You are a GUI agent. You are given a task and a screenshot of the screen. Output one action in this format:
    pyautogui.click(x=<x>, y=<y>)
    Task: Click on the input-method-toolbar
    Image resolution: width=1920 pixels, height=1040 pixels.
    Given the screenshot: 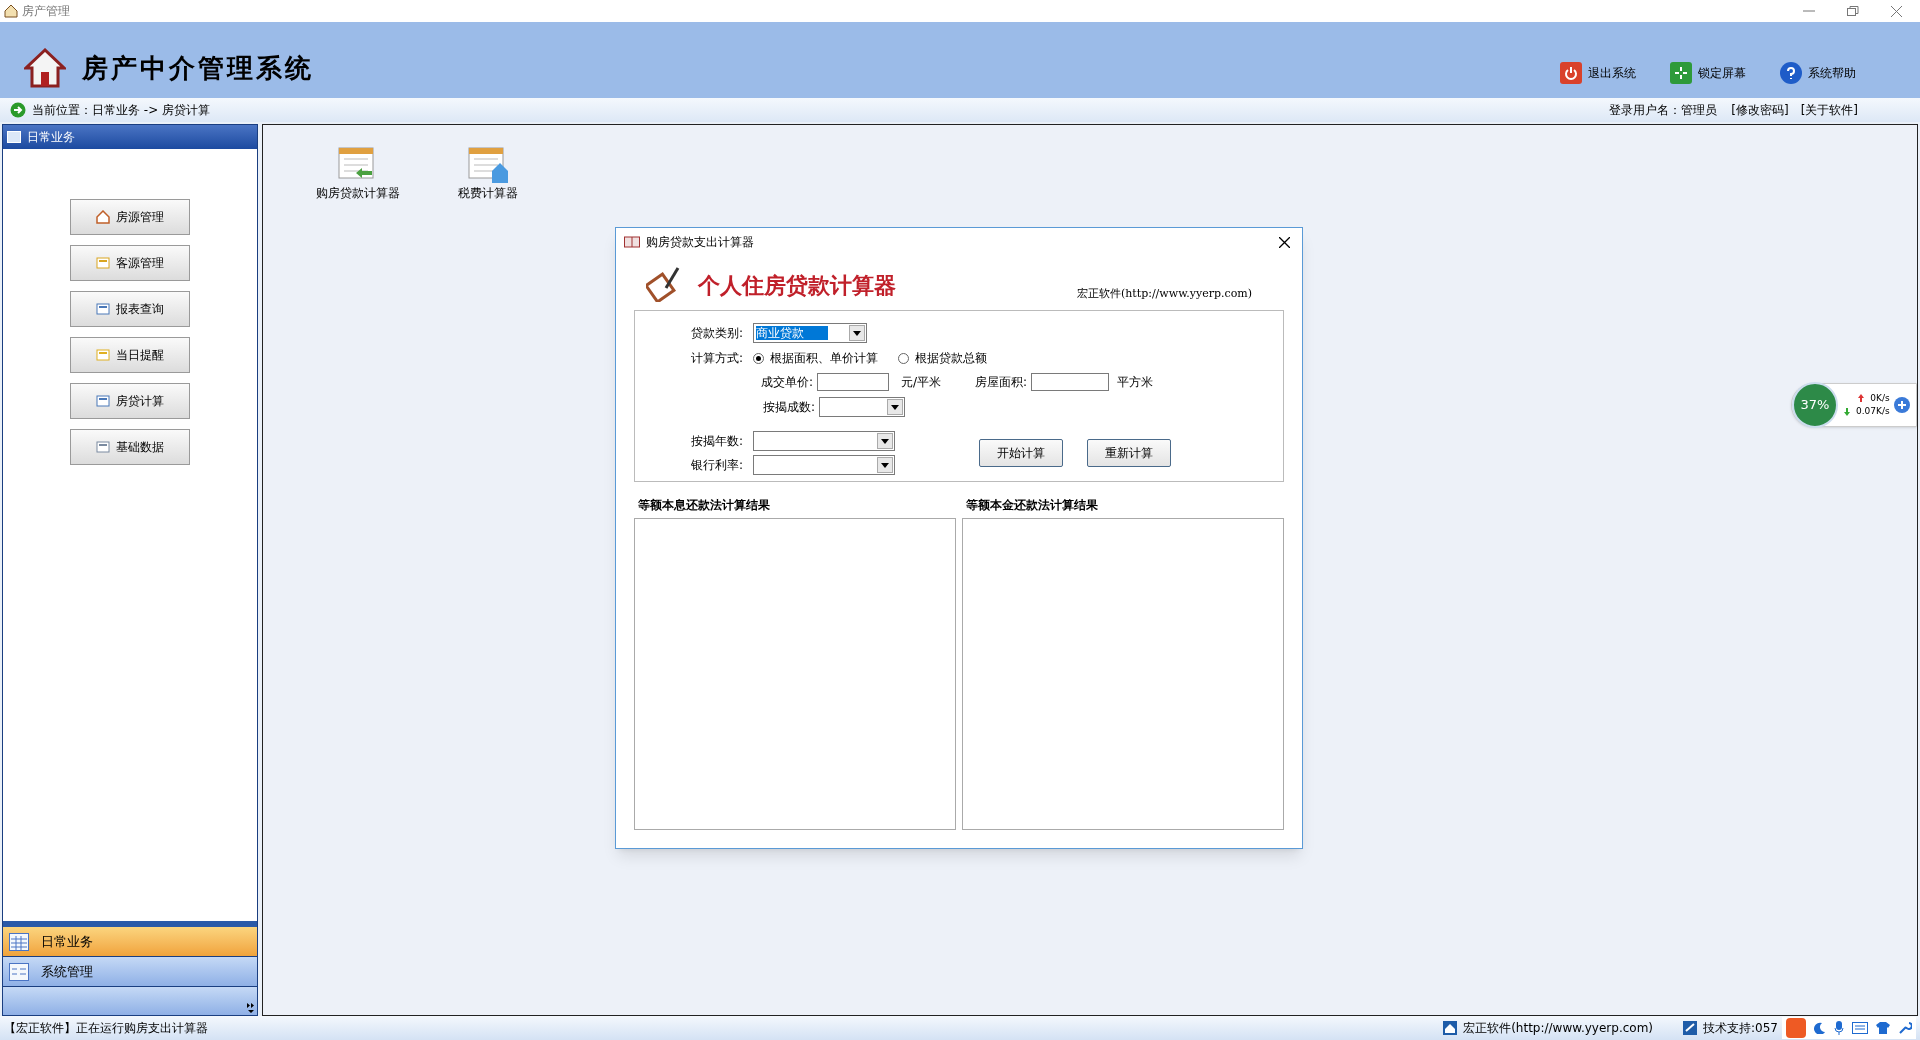 What is the action you would take?
    pyautogui.click(x=1849, y=1028)
    